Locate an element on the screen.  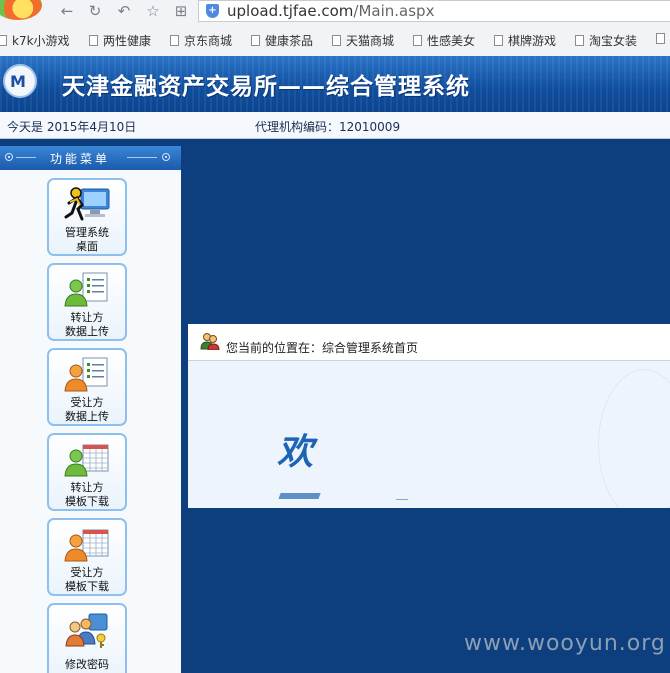
menu-item-transferor-upload: 转让方 数据上传 is located at coordinates (87, 302).